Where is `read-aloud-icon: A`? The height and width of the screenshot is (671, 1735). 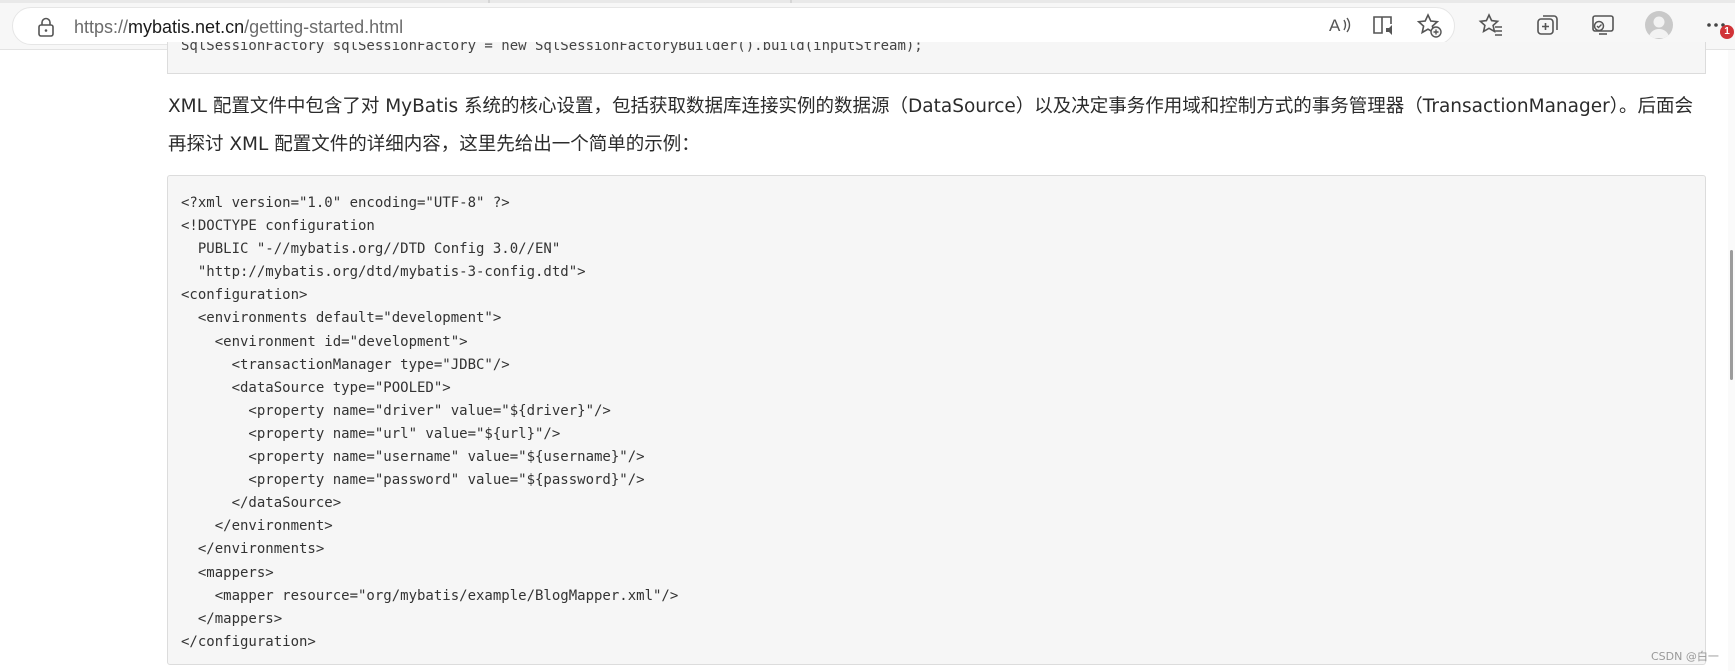
read-aloud-icon: A is located at coordinates (1340, 25).